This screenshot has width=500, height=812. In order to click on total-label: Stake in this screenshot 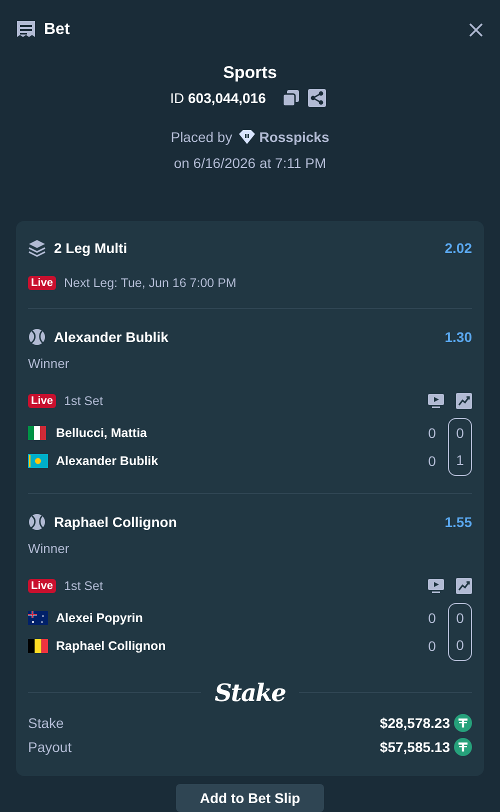, I will do `click(46, 723)`.